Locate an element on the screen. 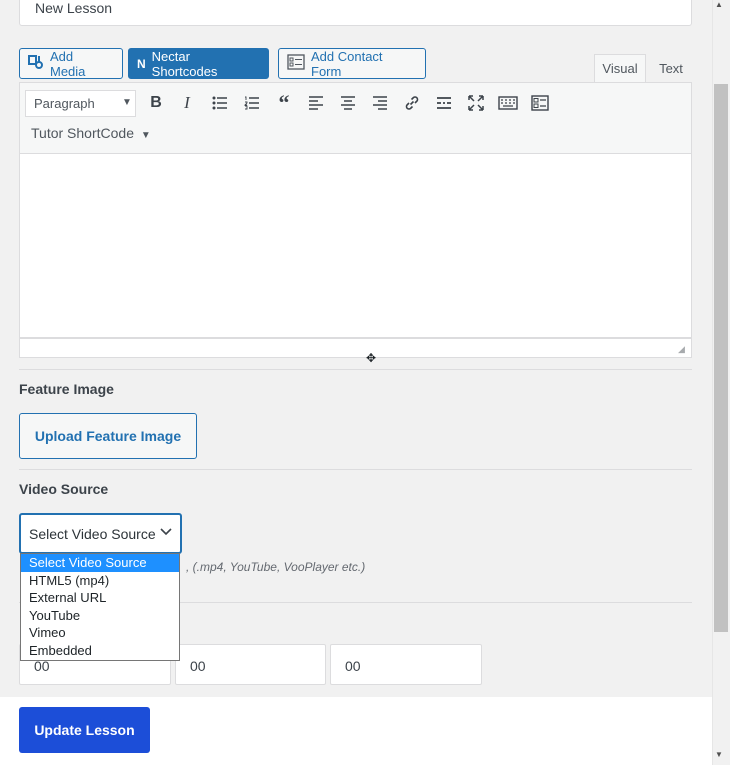  bullet-list-icon is located at coordinates (220, 103).